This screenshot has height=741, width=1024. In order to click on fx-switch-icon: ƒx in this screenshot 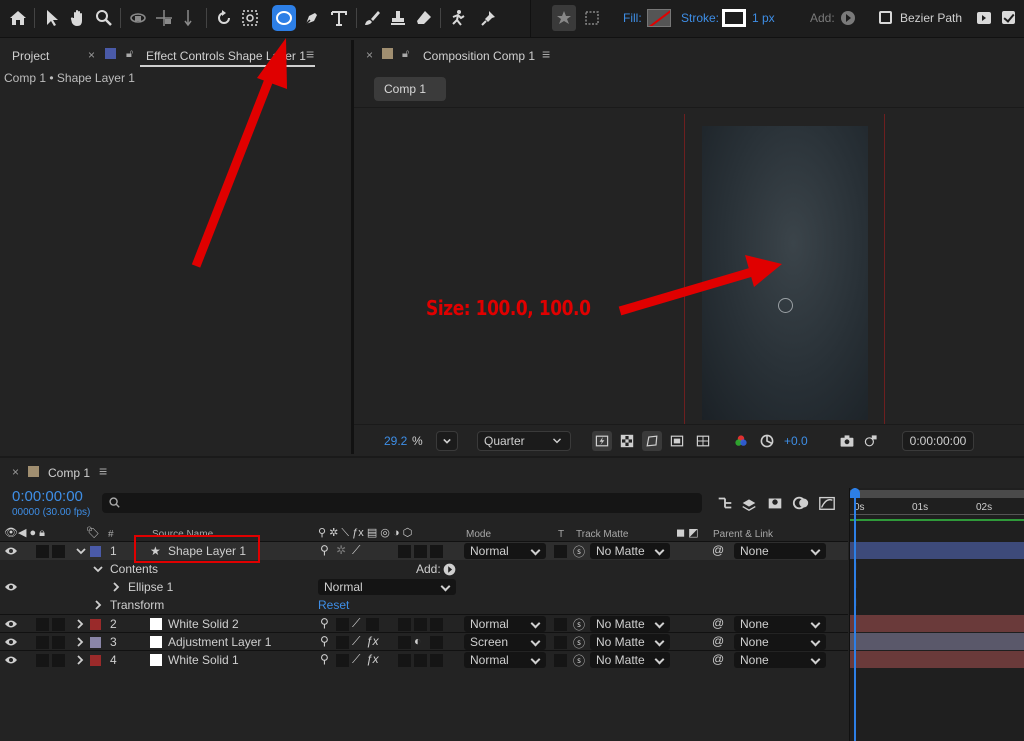, I will do `click(372, 641)`.